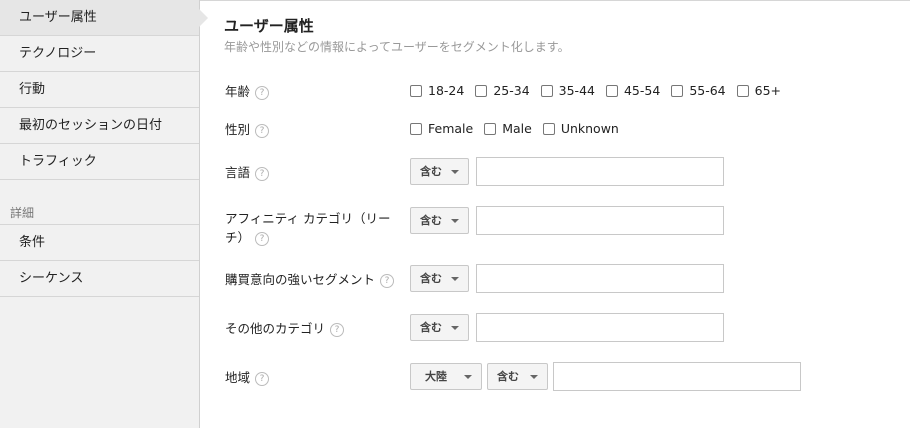 The image size is (910, 428). Describe the element at coordinates (308, 218) in the screenshot. I see `affinity-label-text: アフィニティ カテゴリ（リー` at that location.